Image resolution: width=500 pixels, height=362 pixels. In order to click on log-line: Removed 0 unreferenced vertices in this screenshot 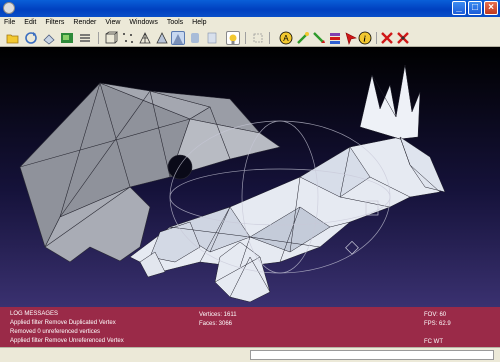, I will do `click(55, 332)`.